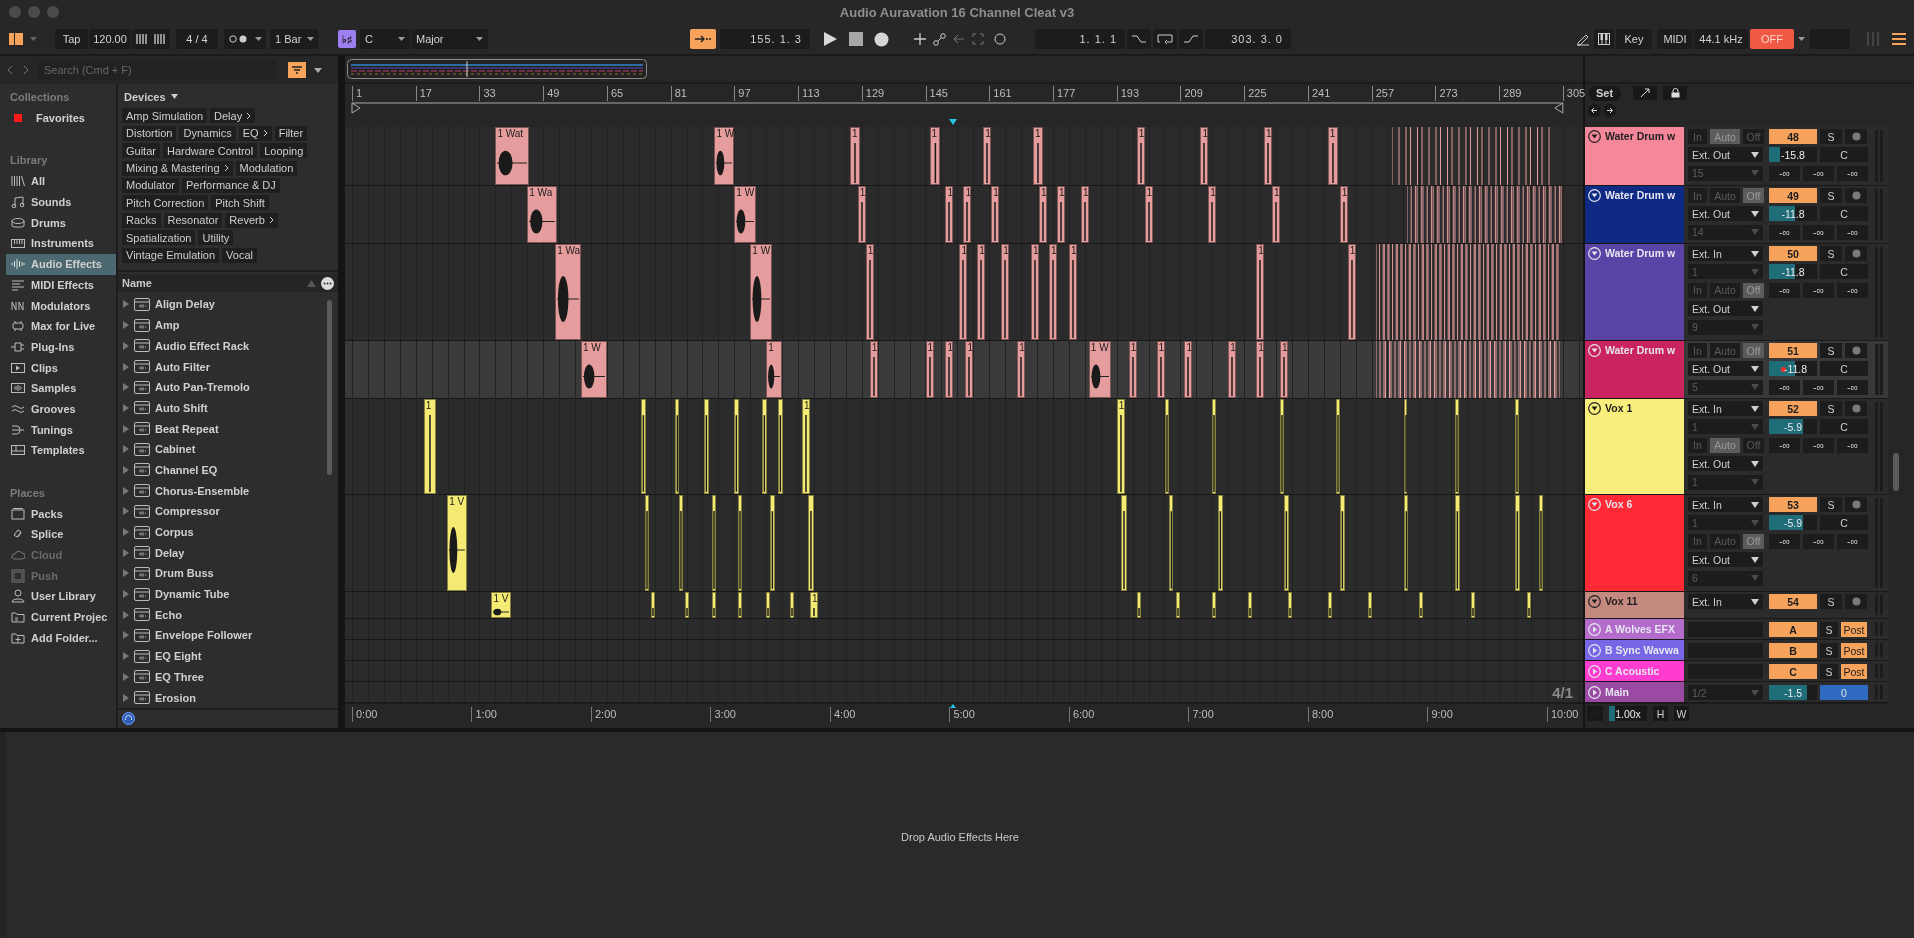  What do you see at coordinates (141, 220) in the screenshot?
I see `device-tag: Racks` at bounding box center [141, 220].